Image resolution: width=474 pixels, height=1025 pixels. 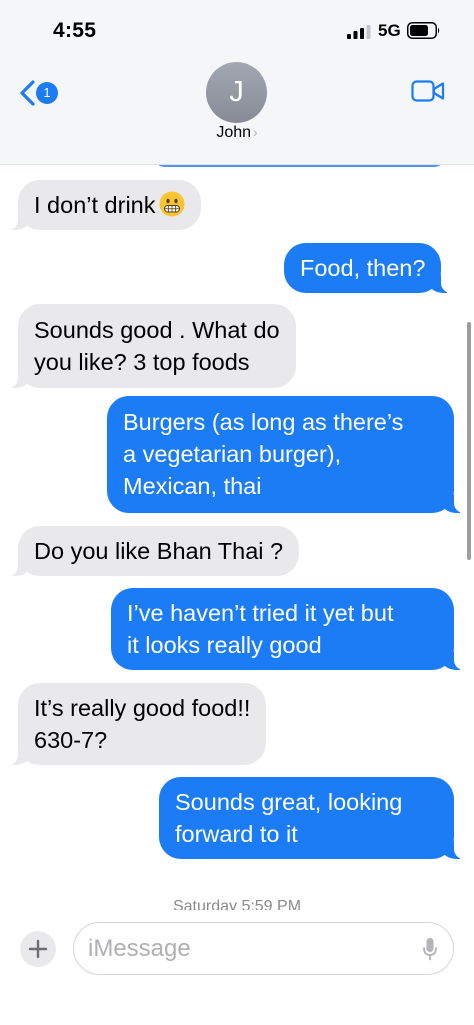 What do you see at coordinates (234, 132) in the screenshot?
I see `contact-name: John` at bounding box center [234, 132].